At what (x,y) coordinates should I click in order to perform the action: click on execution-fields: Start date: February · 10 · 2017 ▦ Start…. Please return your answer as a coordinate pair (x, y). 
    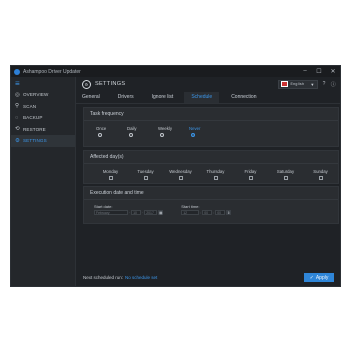
    Looking at the image, I should click on (211, 207).